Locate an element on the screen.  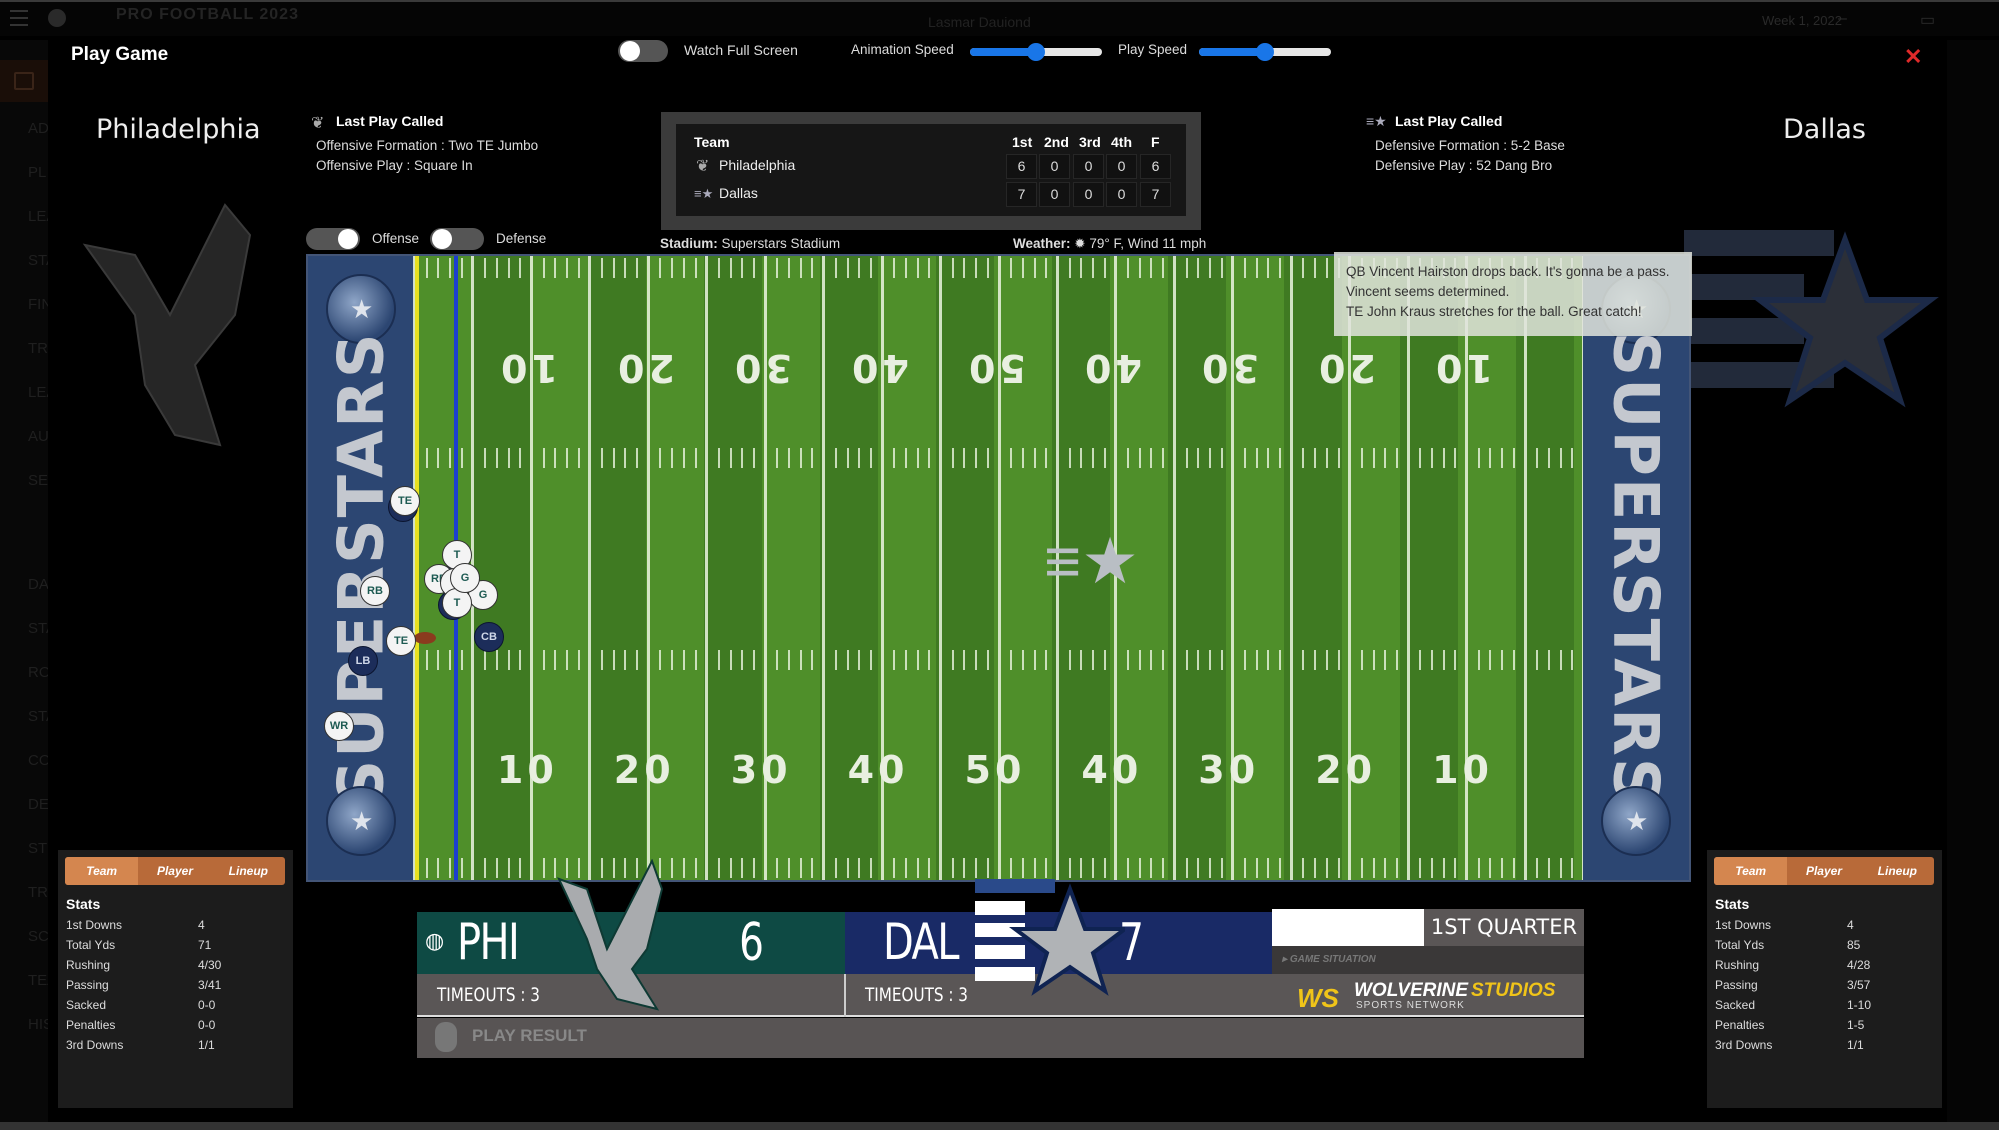
nav-item: HIS is located at coordinates (38, 1024).